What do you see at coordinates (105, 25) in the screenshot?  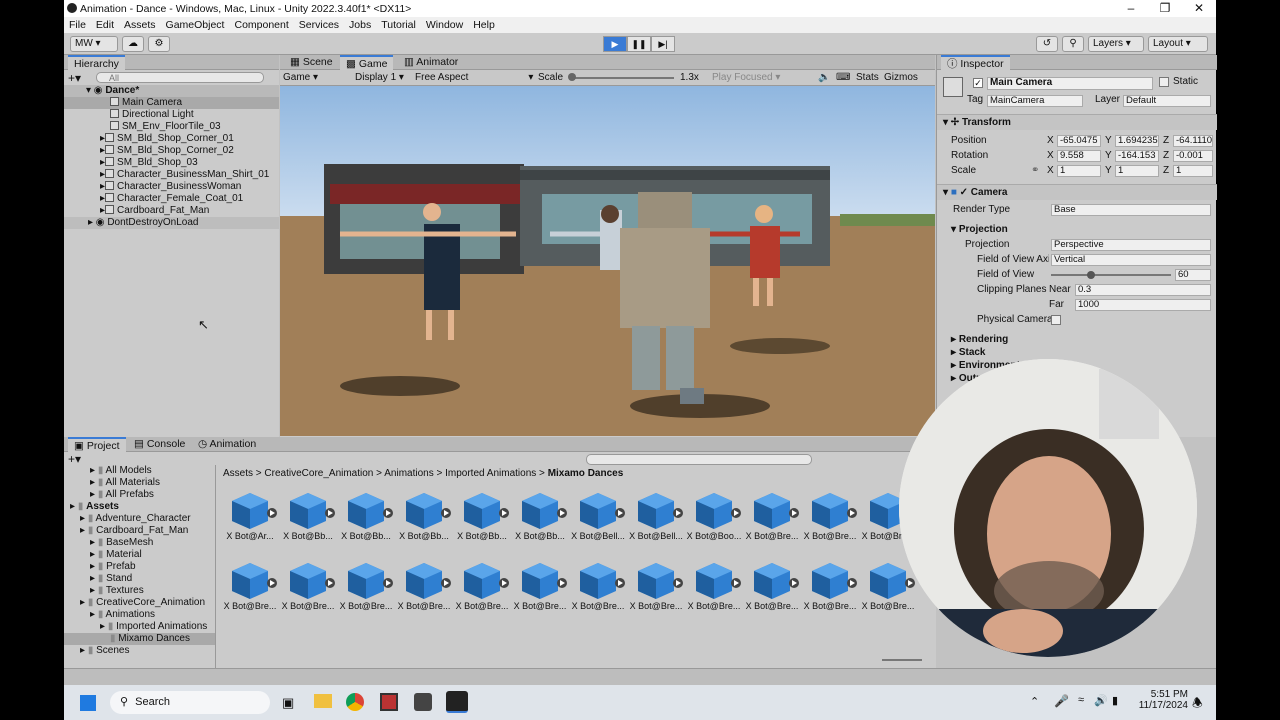 I see `menu-edit: Edit` at bounding box center [105, 25].